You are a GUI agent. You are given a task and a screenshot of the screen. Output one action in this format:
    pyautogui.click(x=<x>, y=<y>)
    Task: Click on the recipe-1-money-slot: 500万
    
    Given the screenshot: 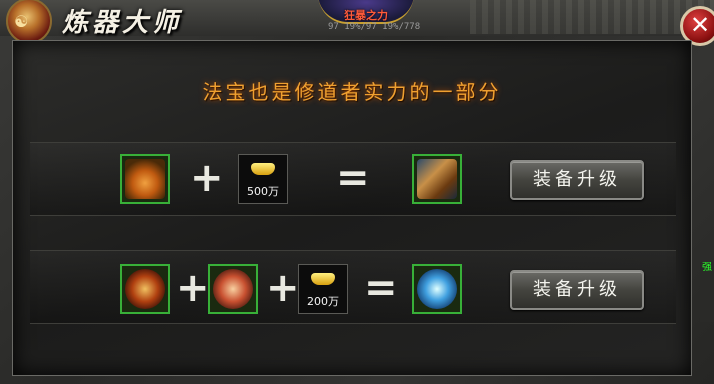 What is the action you would take?
    pyautogui.click(x=263, y=179)
    